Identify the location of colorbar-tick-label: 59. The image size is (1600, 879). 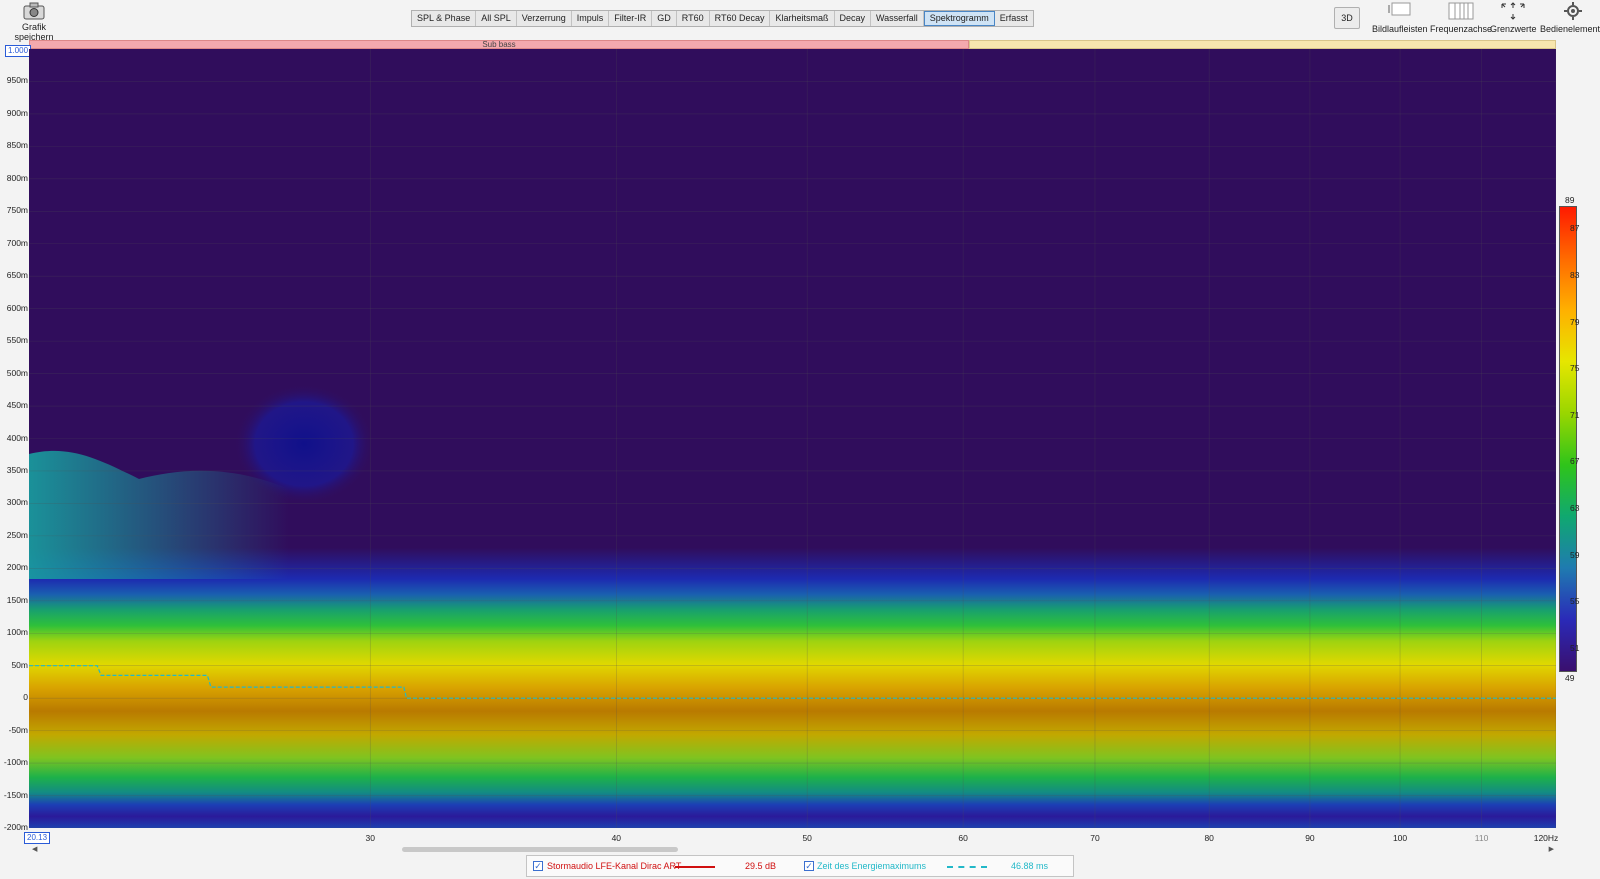
(1575, 554).